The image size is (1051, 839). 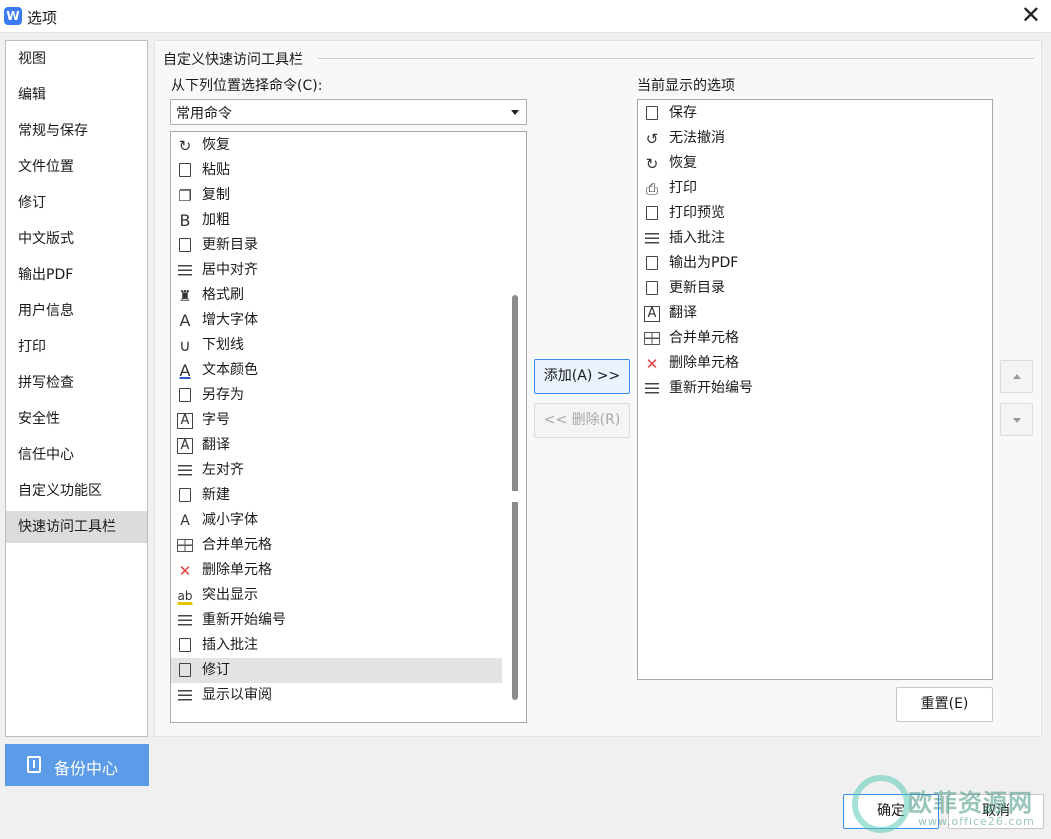 What do you see at coordinates (204, 114) in the screenshot?
I see `dropdown-value: 常用命令` at bounding box center [204, 114].